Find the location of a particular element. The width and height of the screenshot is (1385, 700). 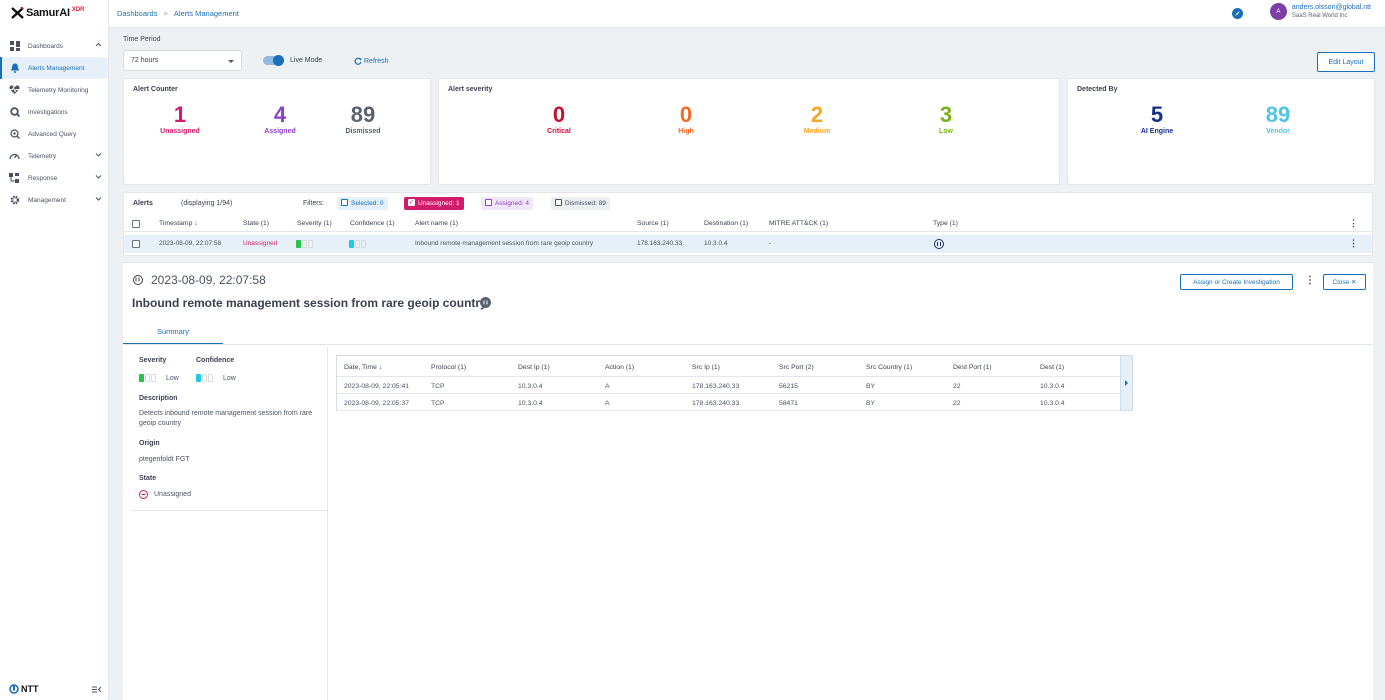

sidebar-item-telemetry-monitoring: Telemetry Monitoring is located at coordinates (54, 90).